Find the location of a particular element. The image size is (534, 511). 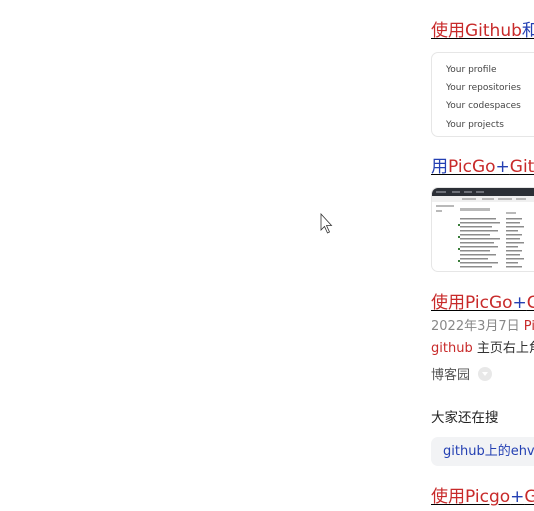

also-search-chip: github上的ehvi is located at coordinates (482, 451).